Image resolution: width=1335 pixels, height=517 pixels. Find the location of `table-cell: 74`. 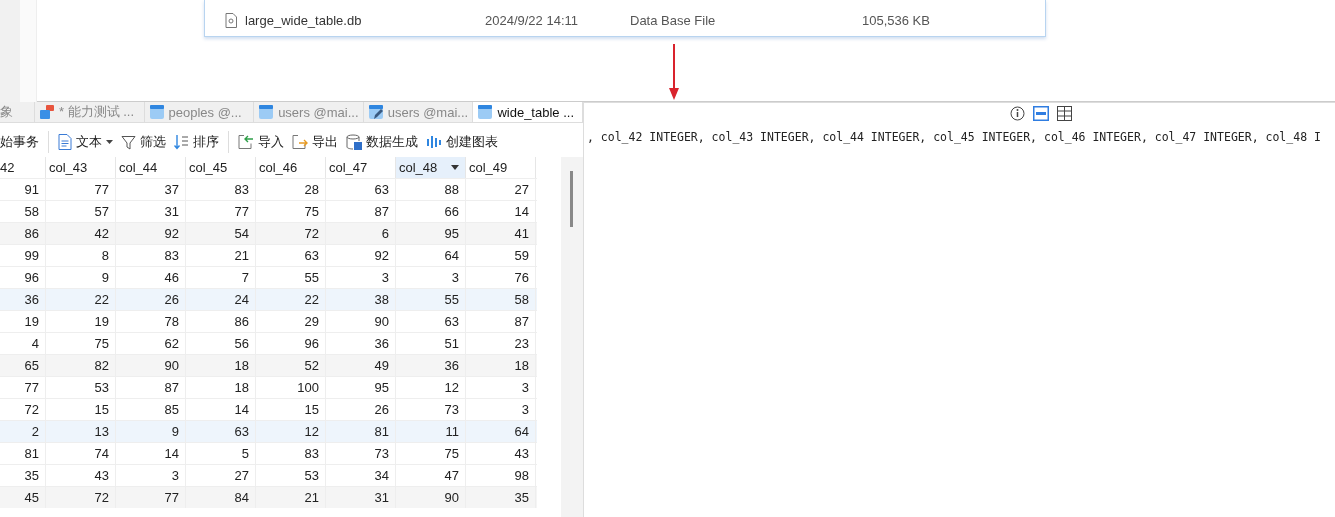

table-cell: 74 is located at coordinates (81, 453).